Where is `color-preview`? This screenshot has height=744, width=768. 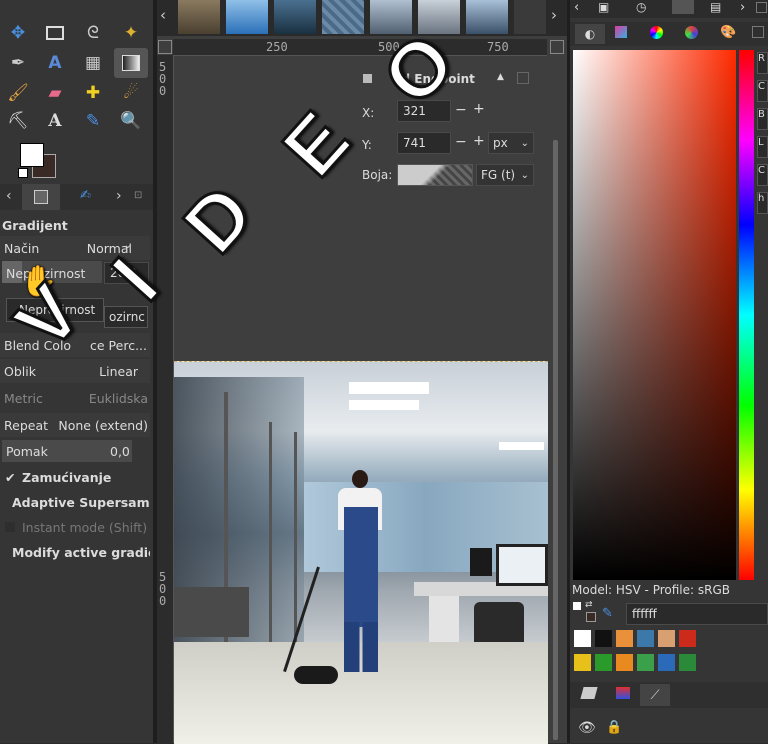 color-preview is located at coordinates (435, 175).